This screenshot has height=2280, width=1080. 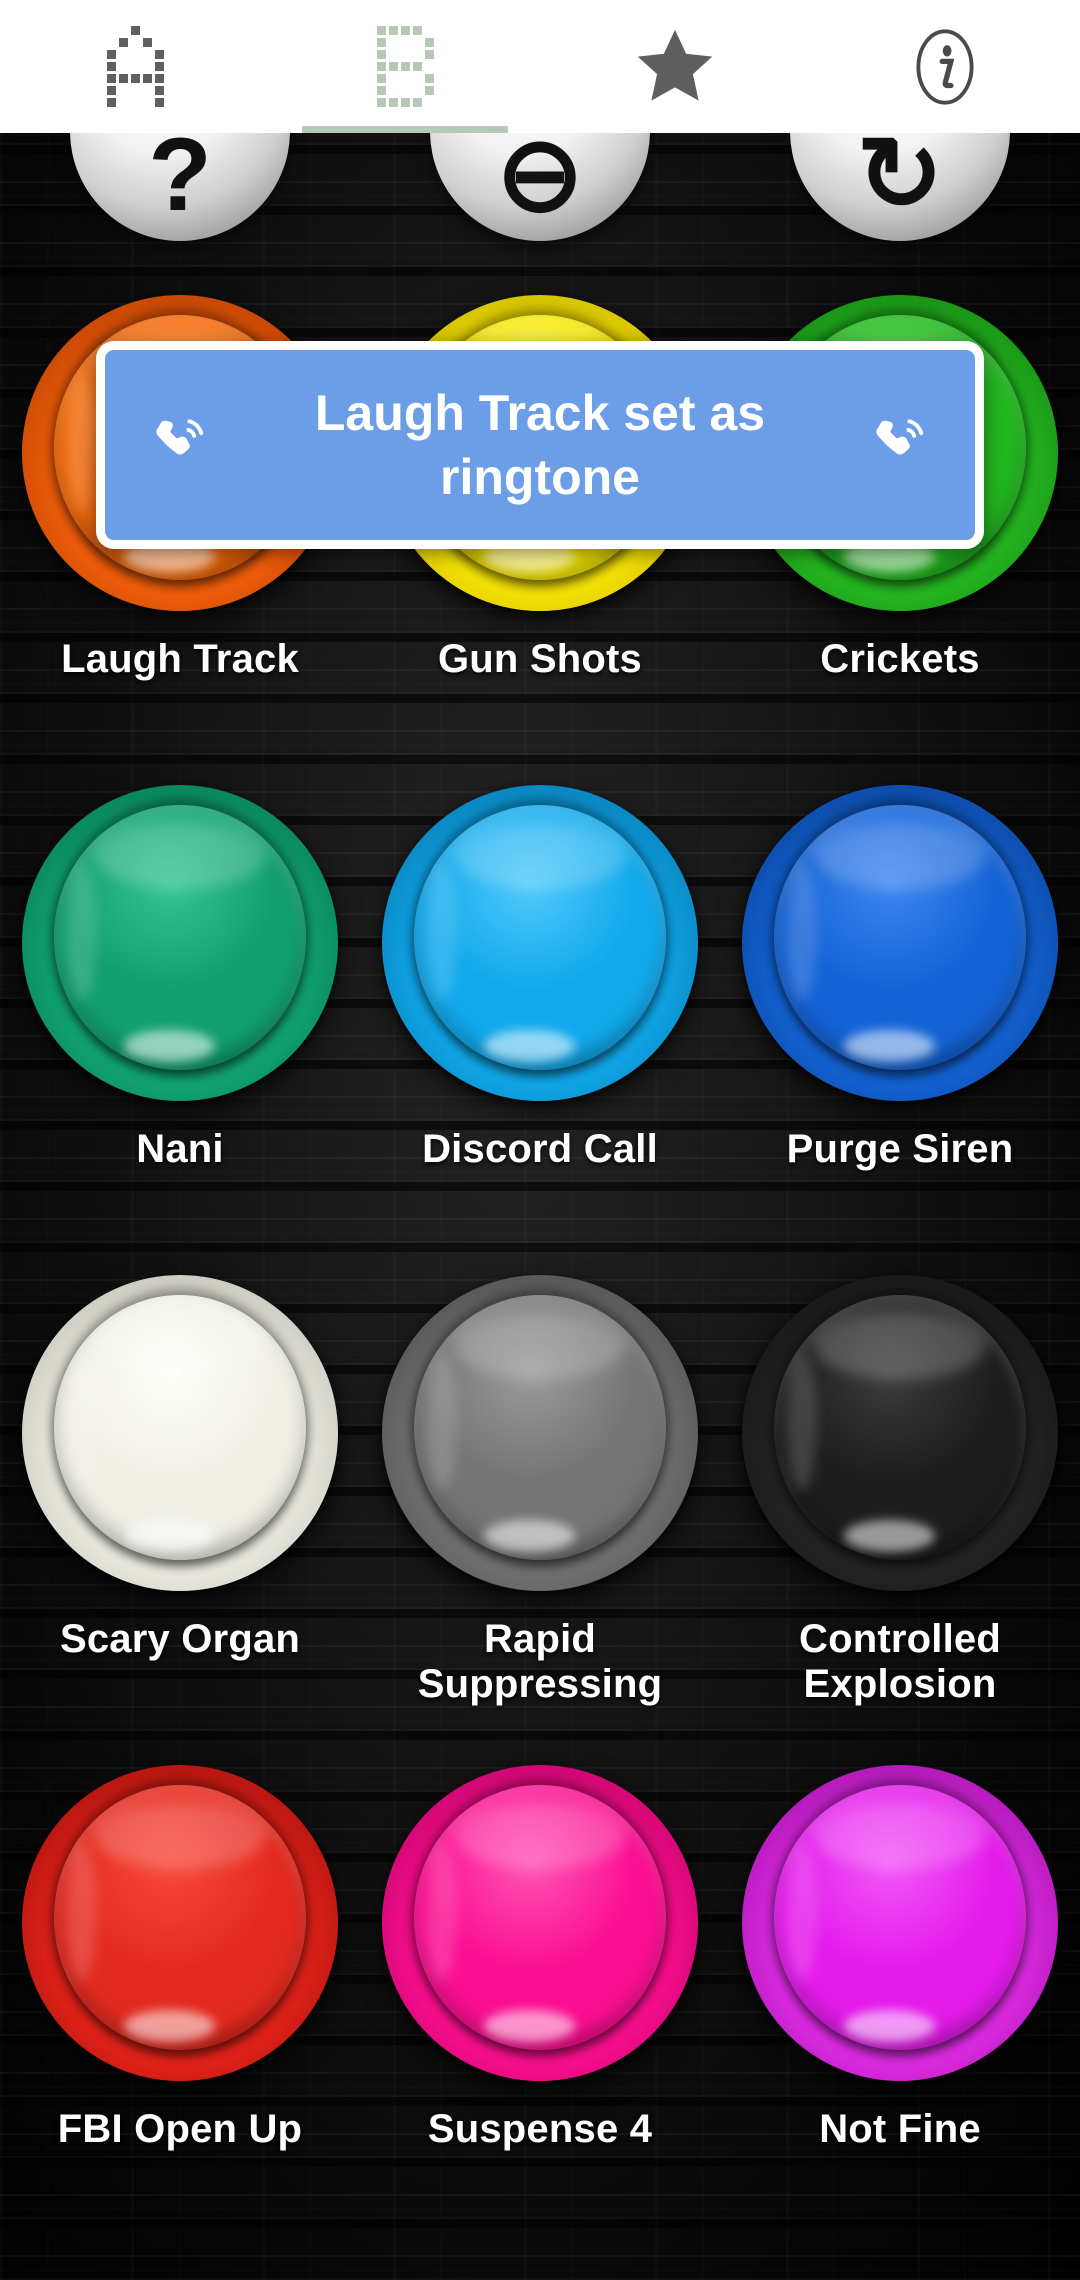 I want to click on sound-label: Suspense 4, so click(x=540, y=2129).